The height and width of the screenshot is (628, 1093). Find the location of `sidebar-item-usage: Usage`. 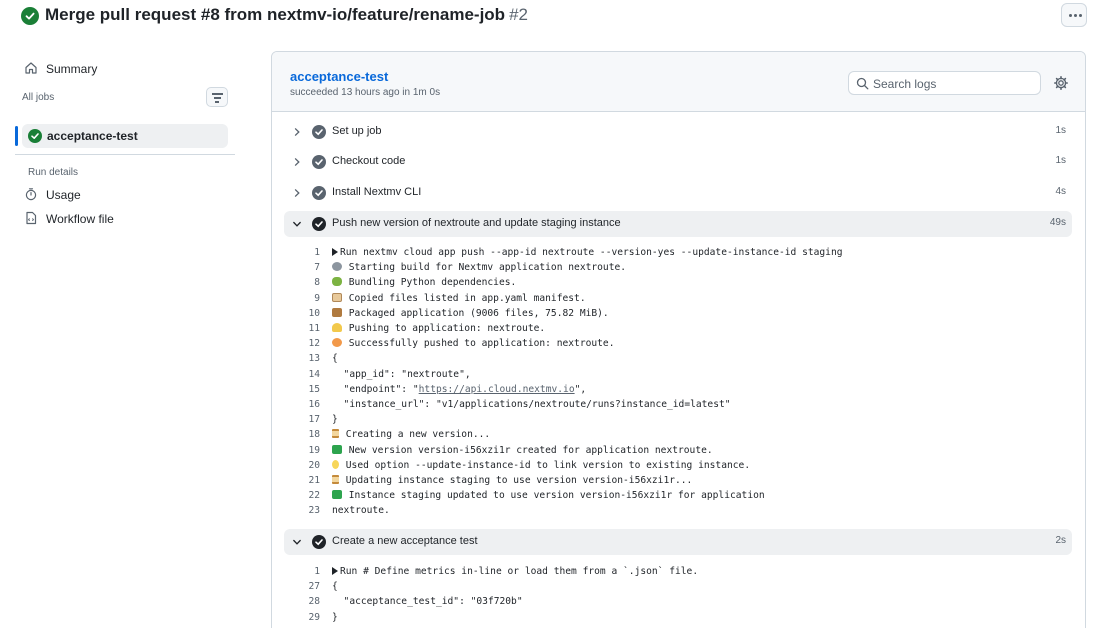

sidebar-item-usage: Usage is located at coordinates (52, 195).